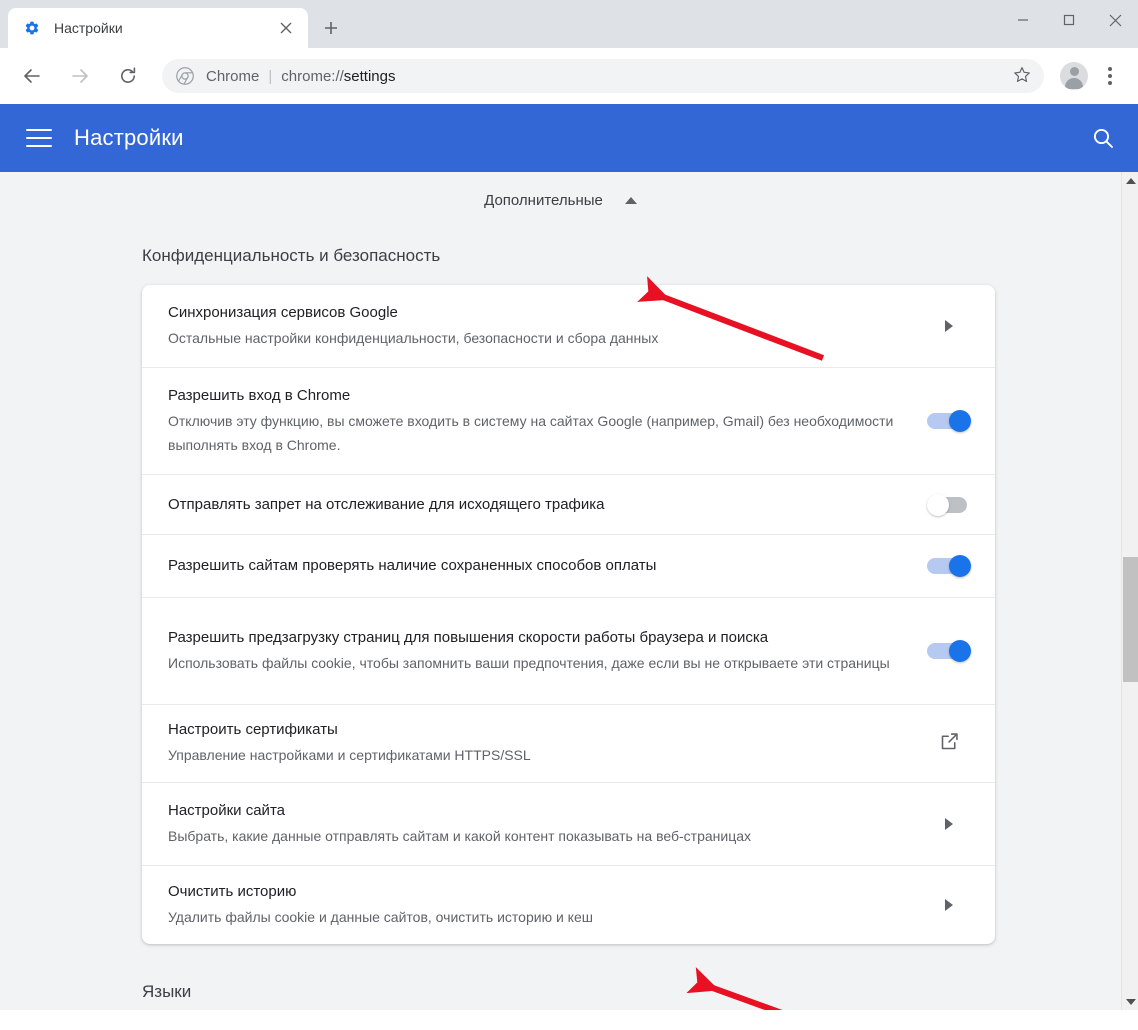 Image resolution: width=1138 pixels, height=1030 pixels. Describe the element at coordinates (1023, 20) in the screenshot. I see `minimize-button` at that location.